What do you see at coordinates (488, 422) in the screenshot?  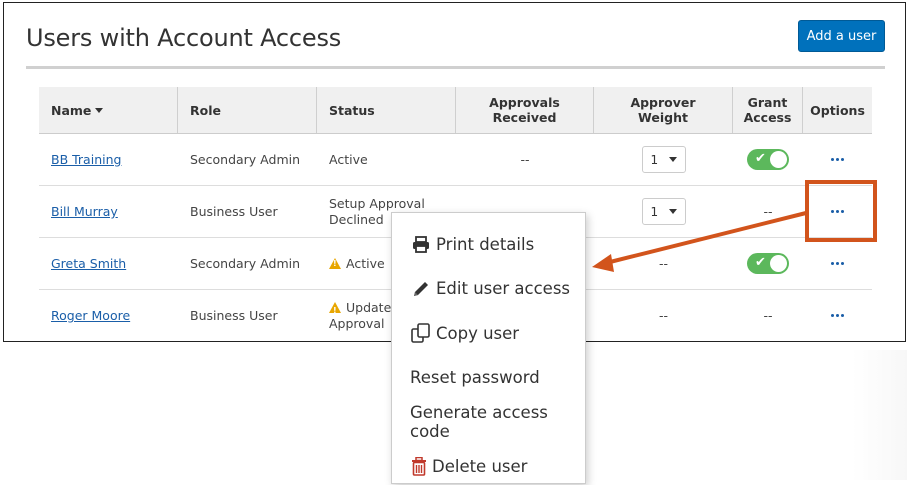 I see `menu-item-generate-access-code: Generate access code` at bounding box center [488, 422].